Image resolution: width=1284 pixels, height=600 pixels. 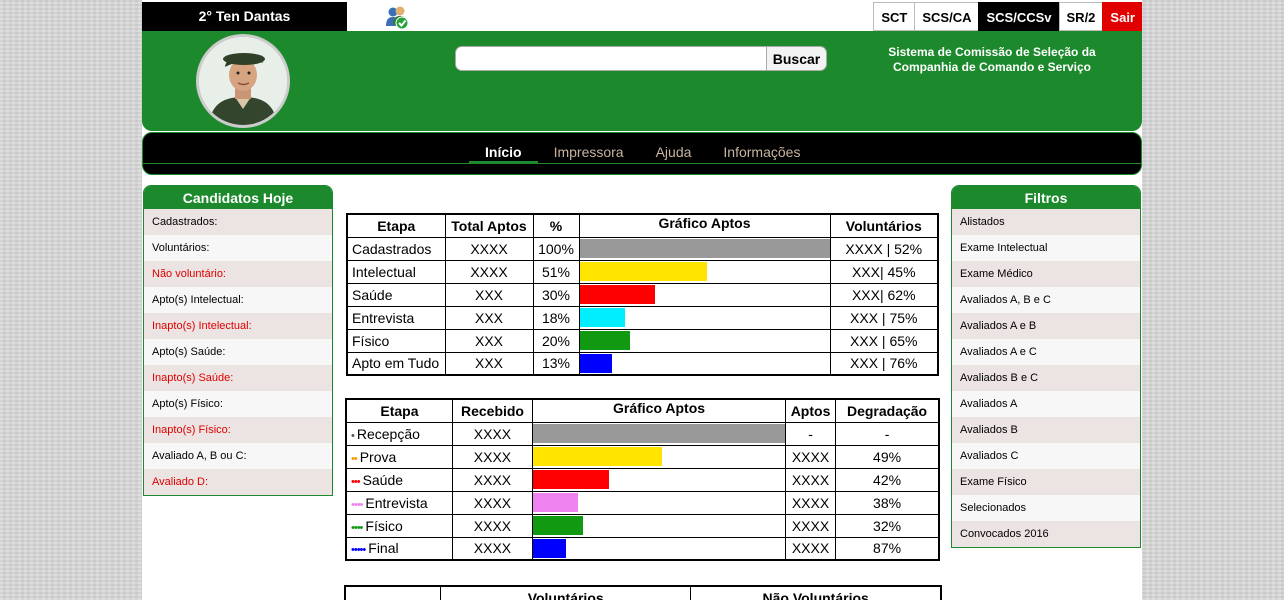 What do you see at coordinates (1046, 352) in the screenshot?
I see `filter-item: Avaliados A e C` at bounding box center [1046, 352].